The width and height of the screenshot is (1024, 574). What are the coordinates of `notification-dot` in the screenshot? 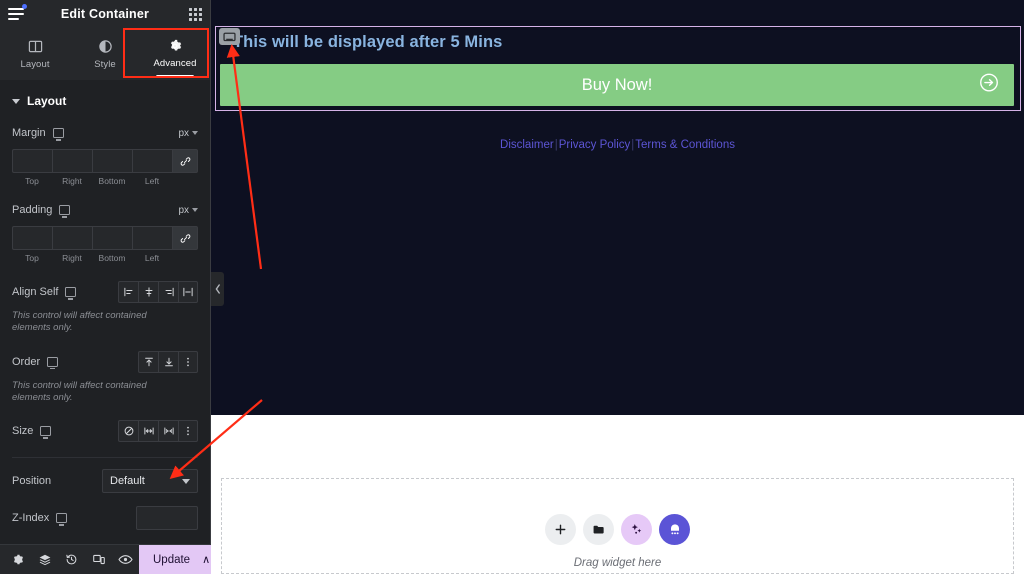 It's located at (24, 6).